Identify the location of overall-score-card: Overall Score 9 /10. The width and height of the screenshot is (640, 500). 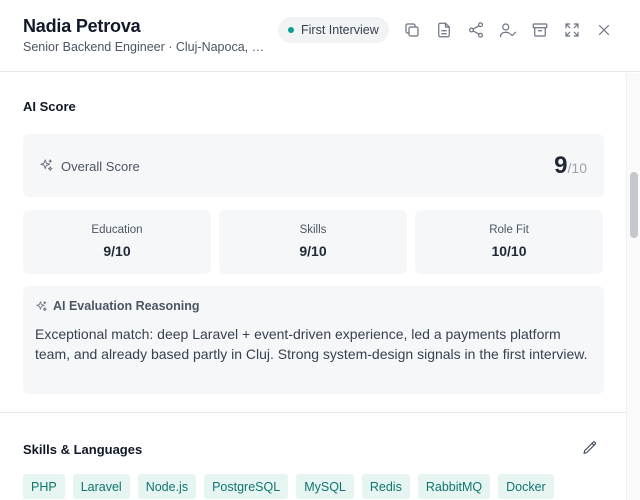
(313, 165).